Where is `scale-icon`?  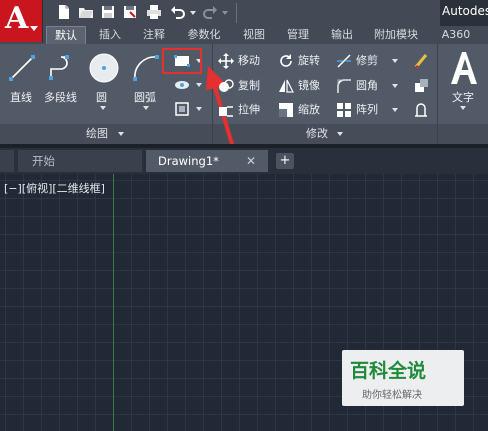
scale-icon is located at coordinates (286, 110).